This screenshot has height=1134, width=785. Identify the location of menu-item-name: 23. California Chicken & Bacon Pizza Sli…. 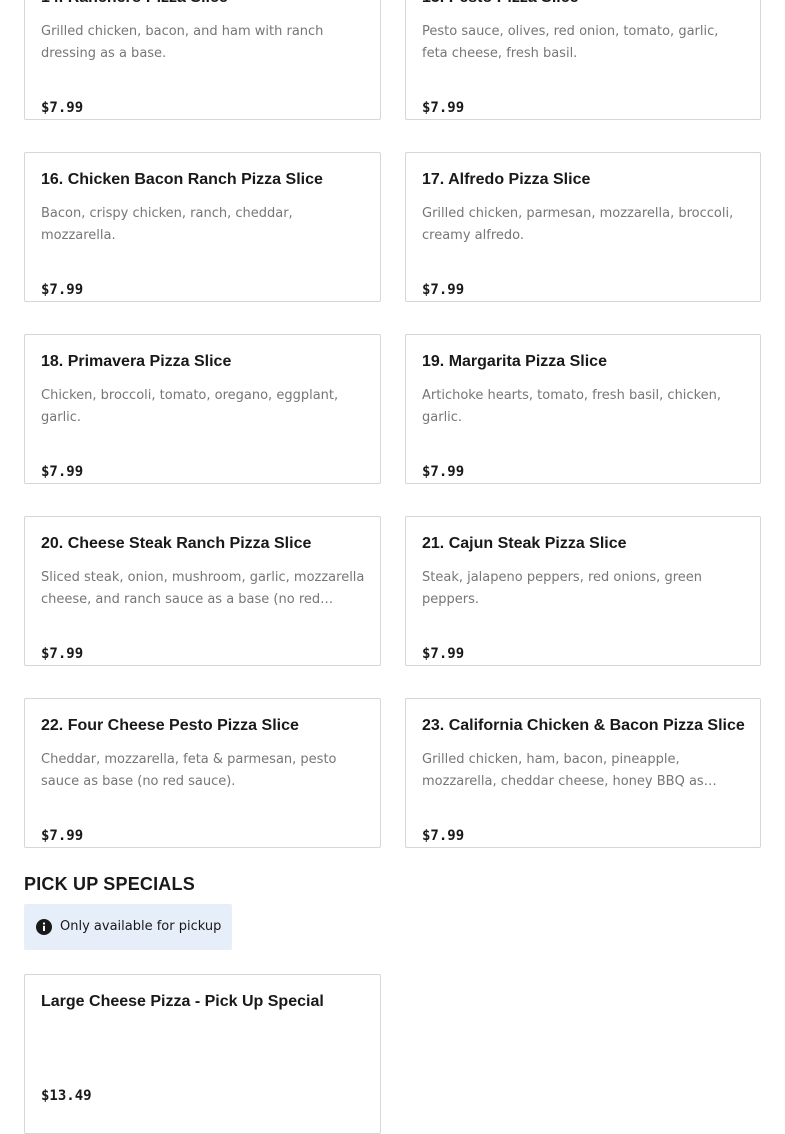
(583, 725).